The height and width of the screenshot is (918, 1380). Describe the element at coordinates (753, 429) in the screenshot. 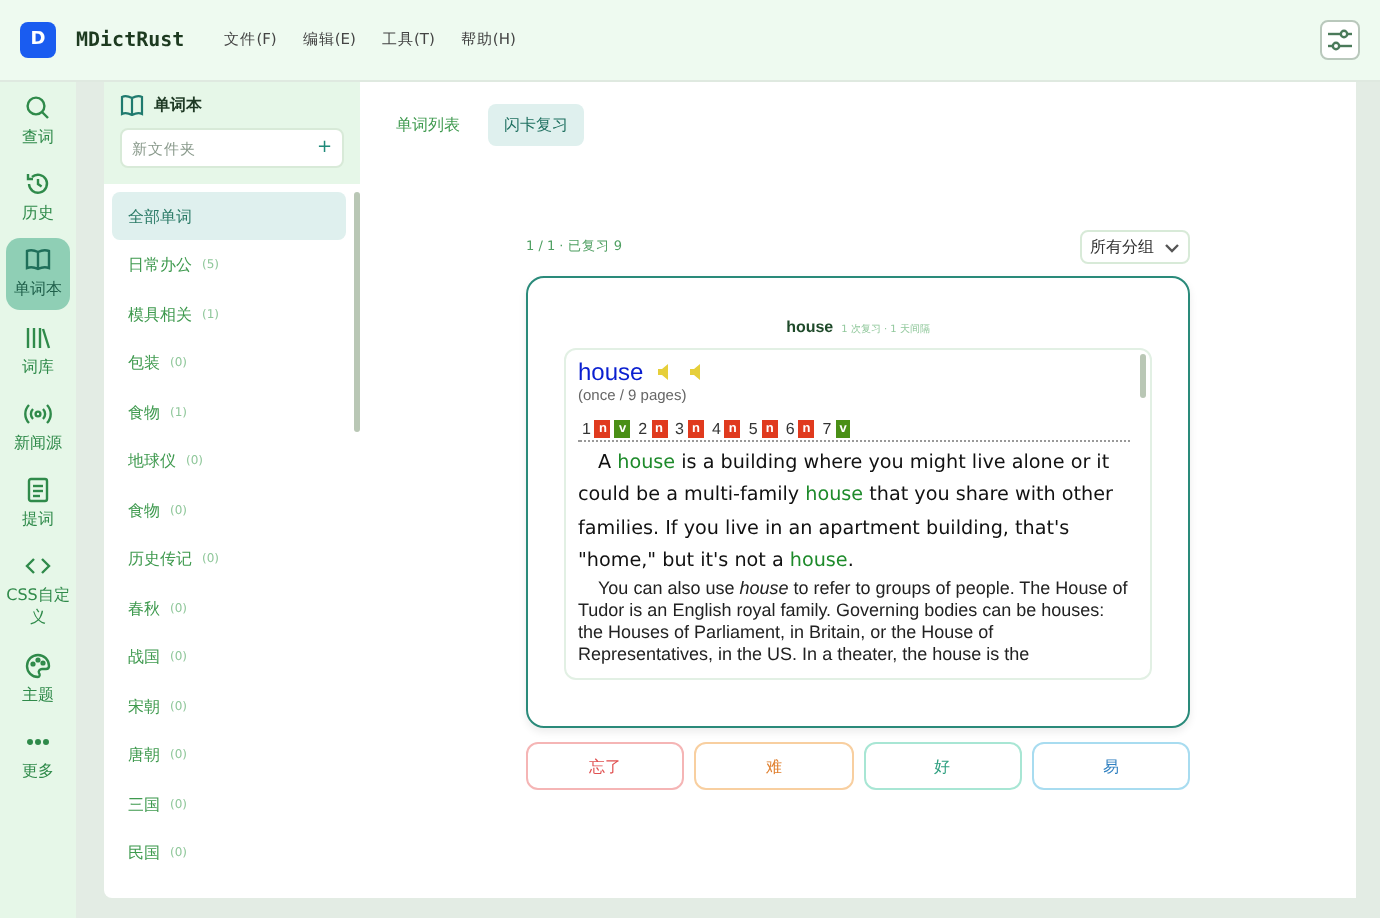

I see `sense-number: 5` at that location.